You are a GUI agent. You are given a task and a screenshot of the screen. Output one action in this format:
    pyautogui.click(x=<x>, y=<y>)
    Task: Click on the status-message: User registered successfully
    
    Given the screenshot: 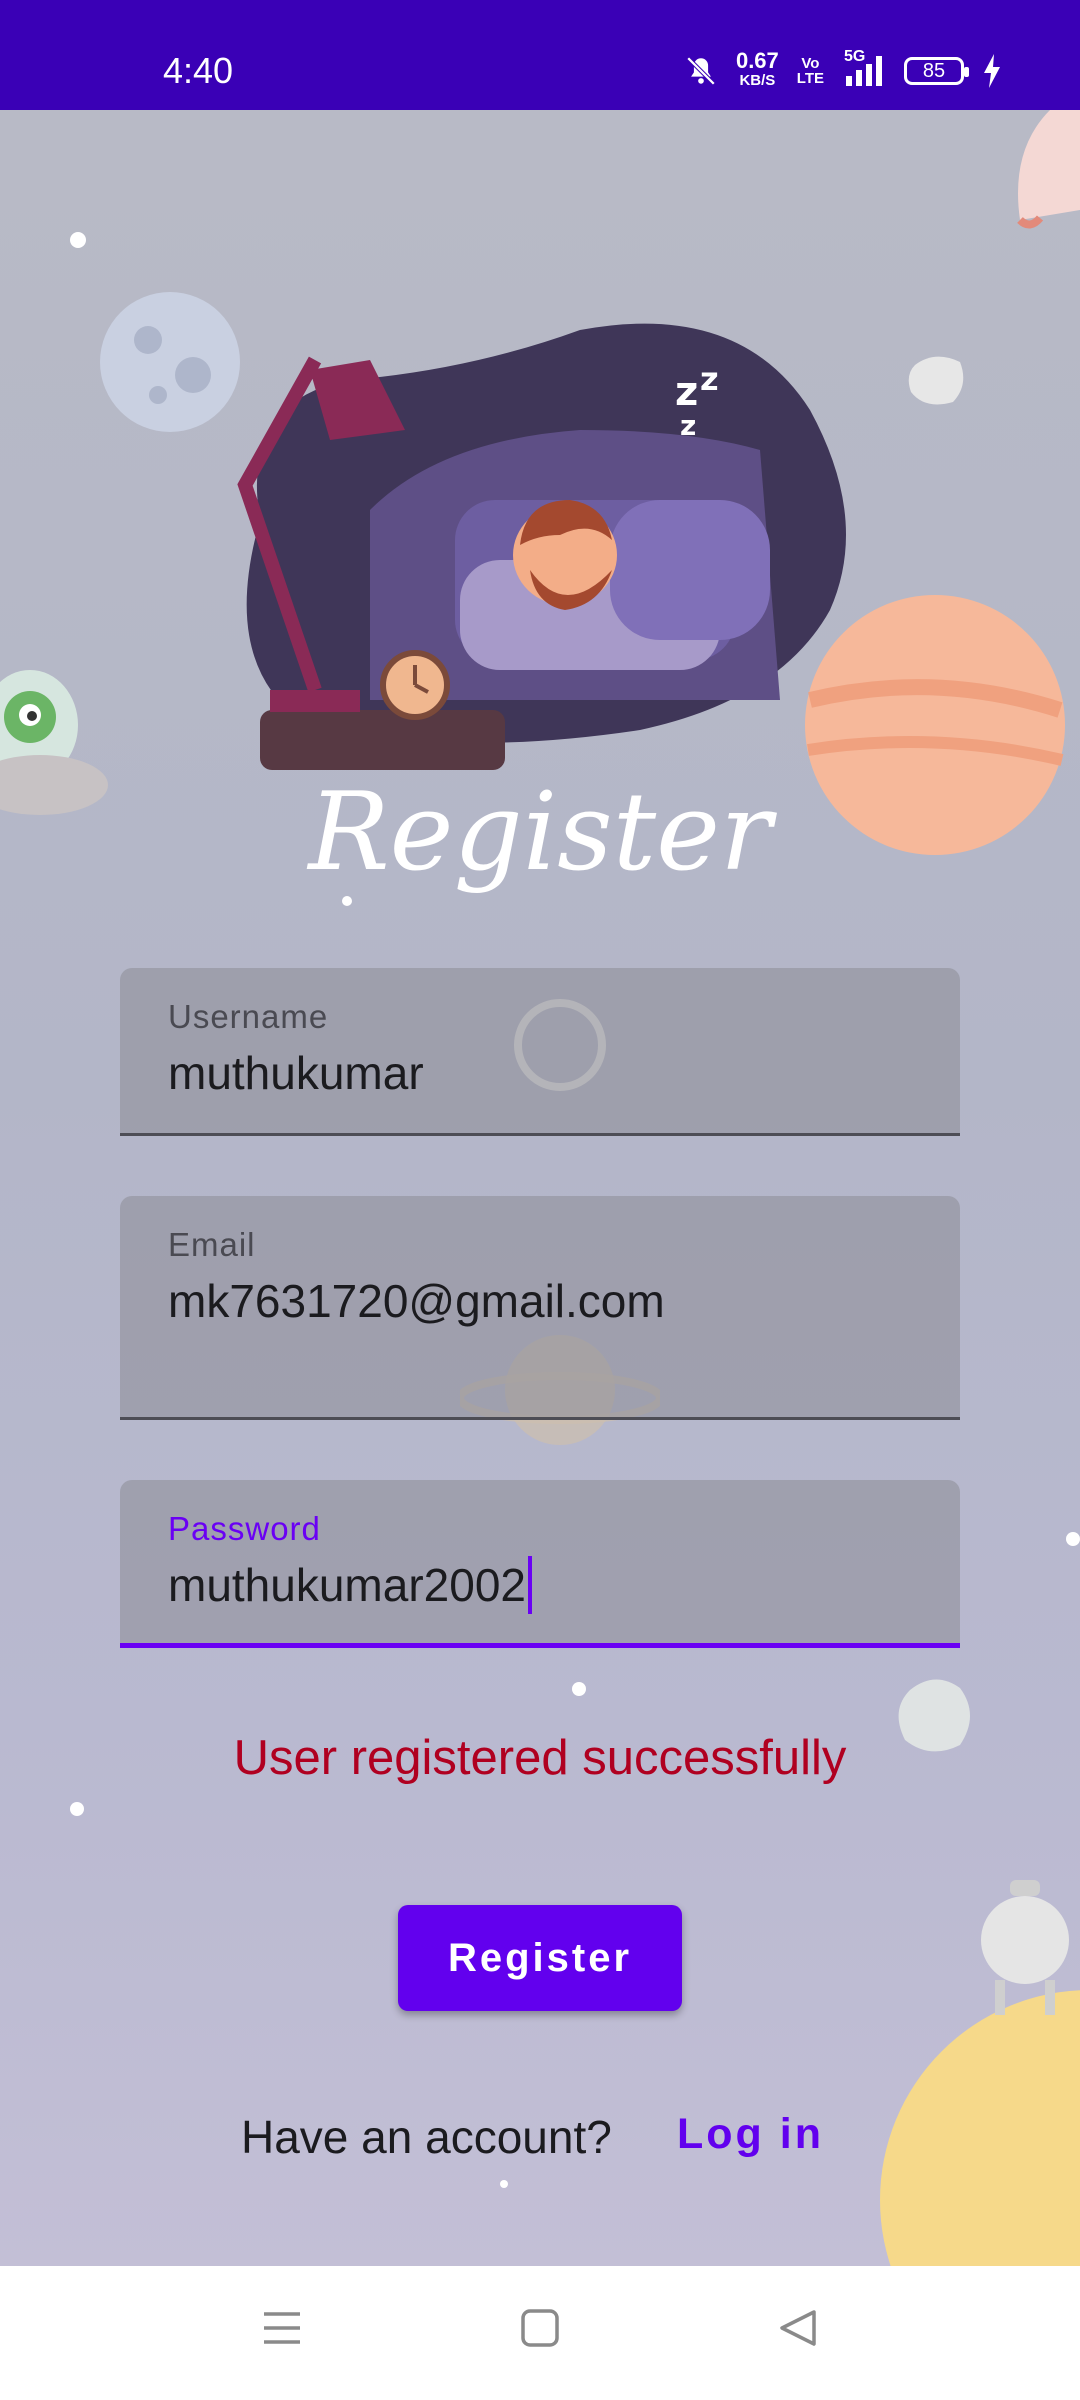 What is the action you would take?
    pyautogui.click(x=540, y=1758)
    